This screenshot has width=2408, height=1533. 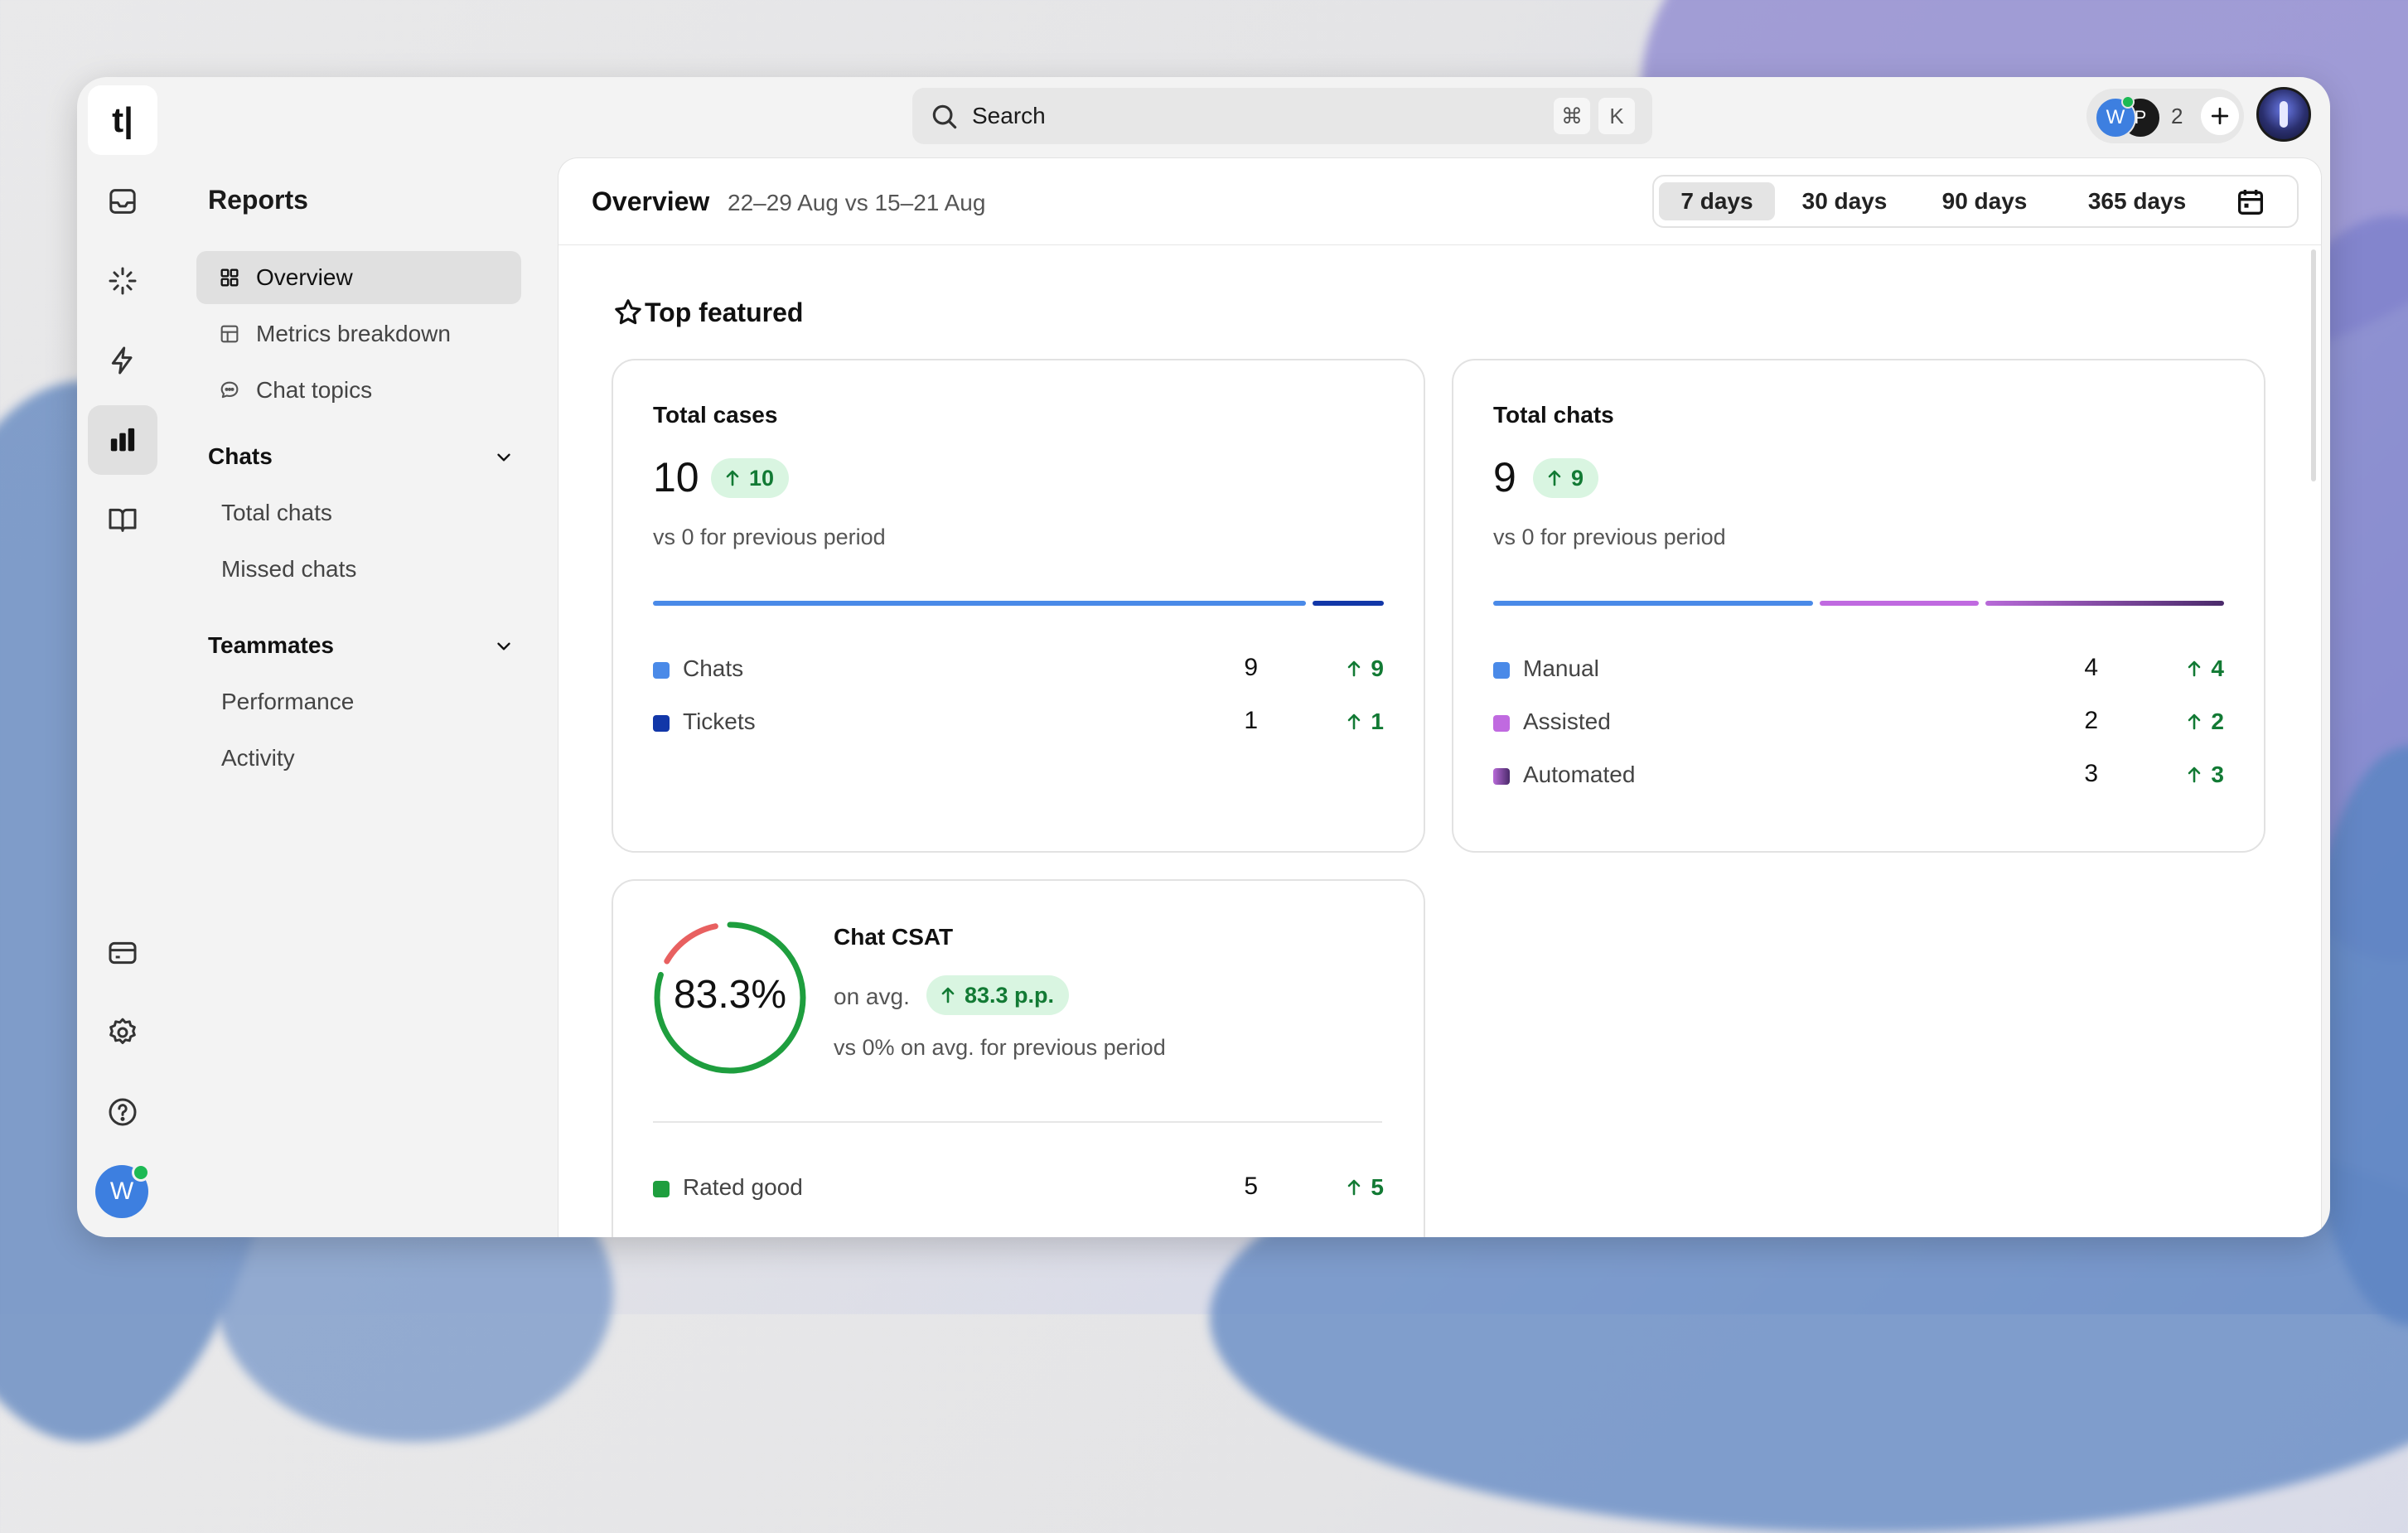 I want to click on row-value: 1, so click(x=1251, y=720).